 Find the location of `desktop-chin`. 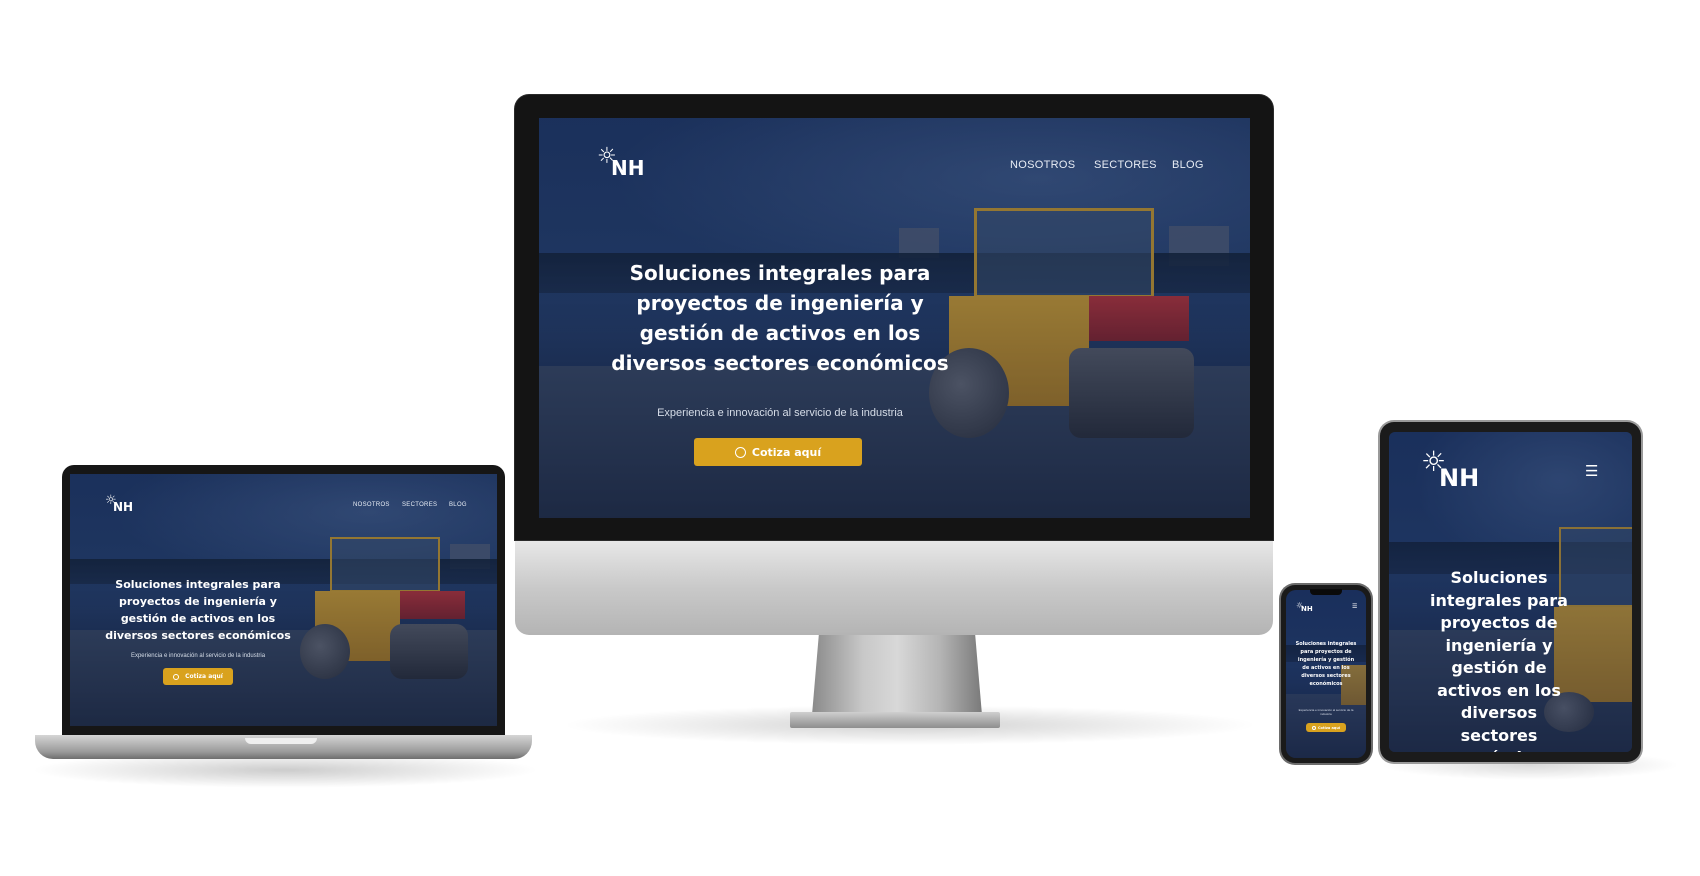

desktop-chin is located at coordinates (894, 587).